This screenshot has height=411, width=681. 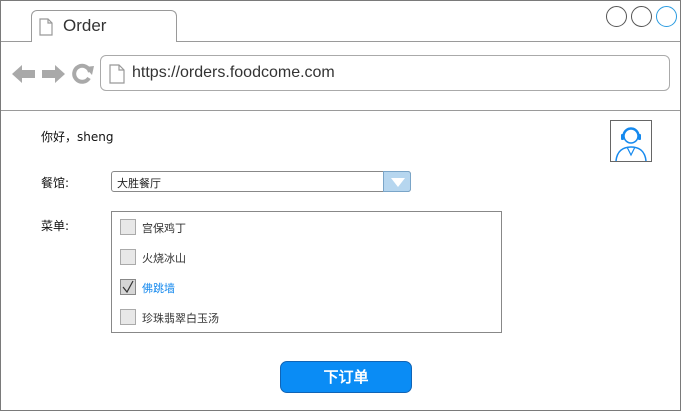 I want to click on menu-item-label: 宫保鸡丁, so click(x=164, y=228).